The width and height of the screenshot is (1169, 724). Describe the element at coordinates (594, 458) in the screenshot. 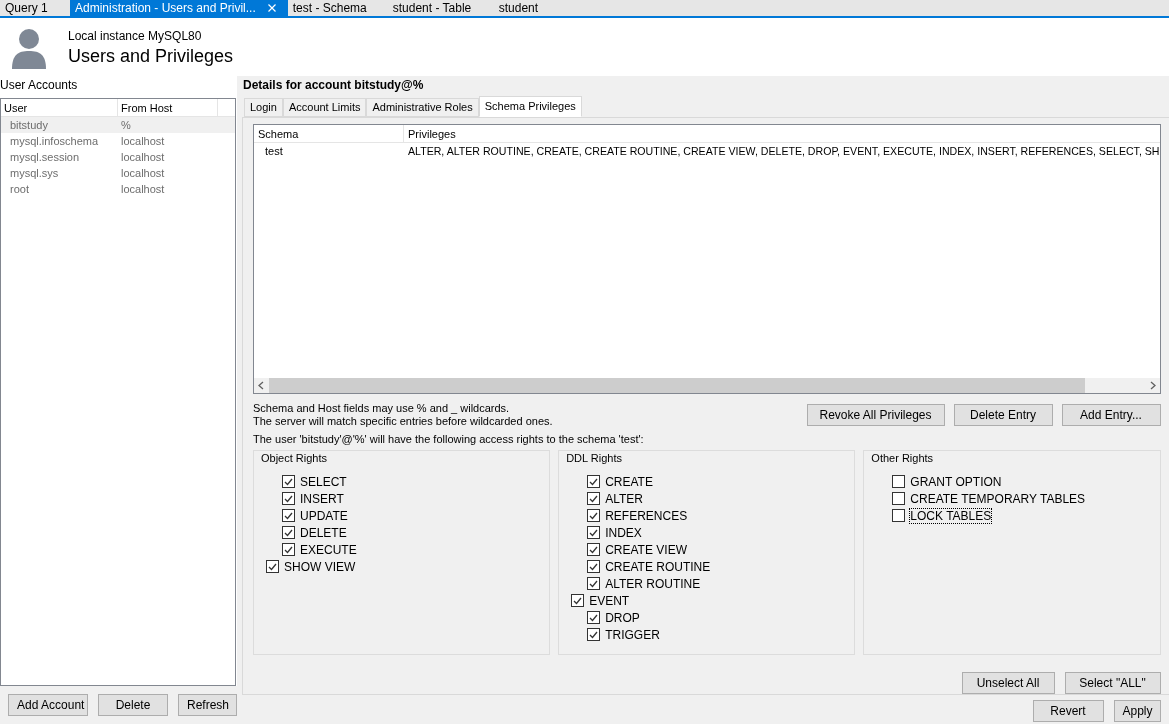

I see `group-title: DDL Rights` at that location.